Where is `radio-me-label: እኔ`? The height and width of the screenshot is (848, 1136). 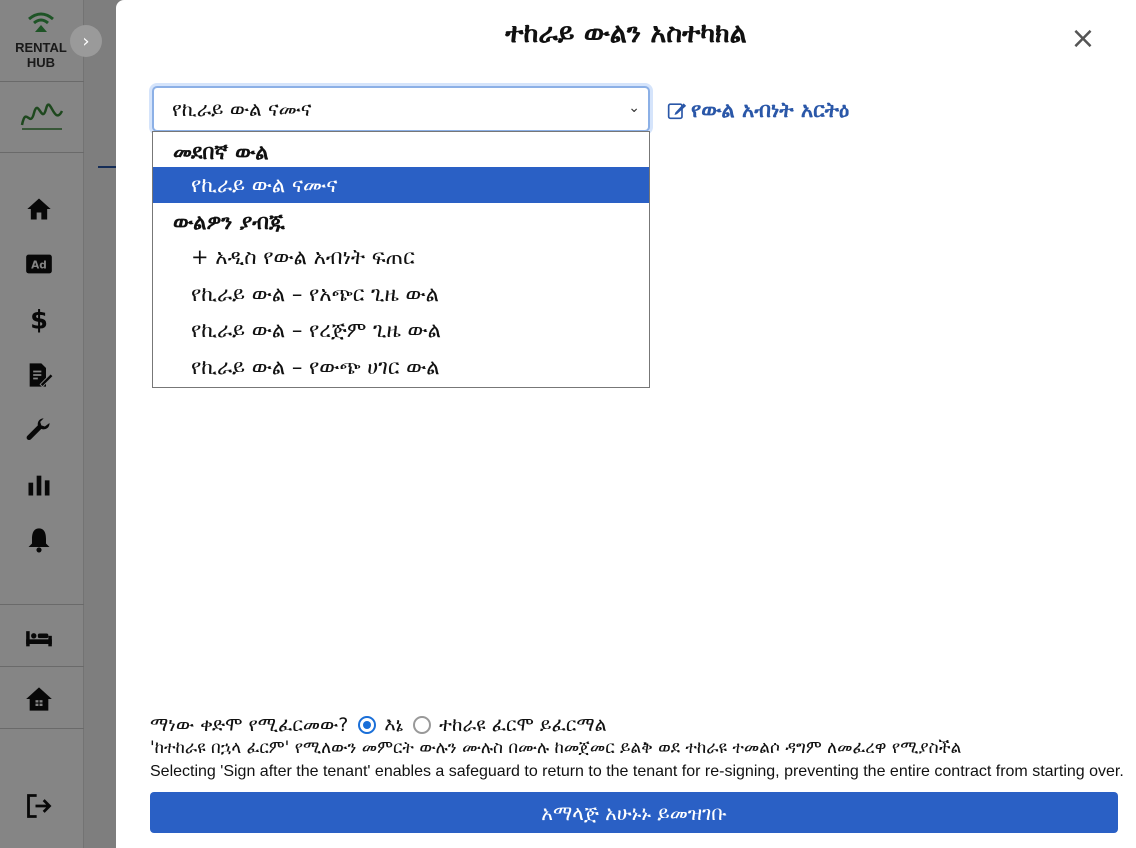 radio-me-label: እኔ is located at coordinates (393, 725).